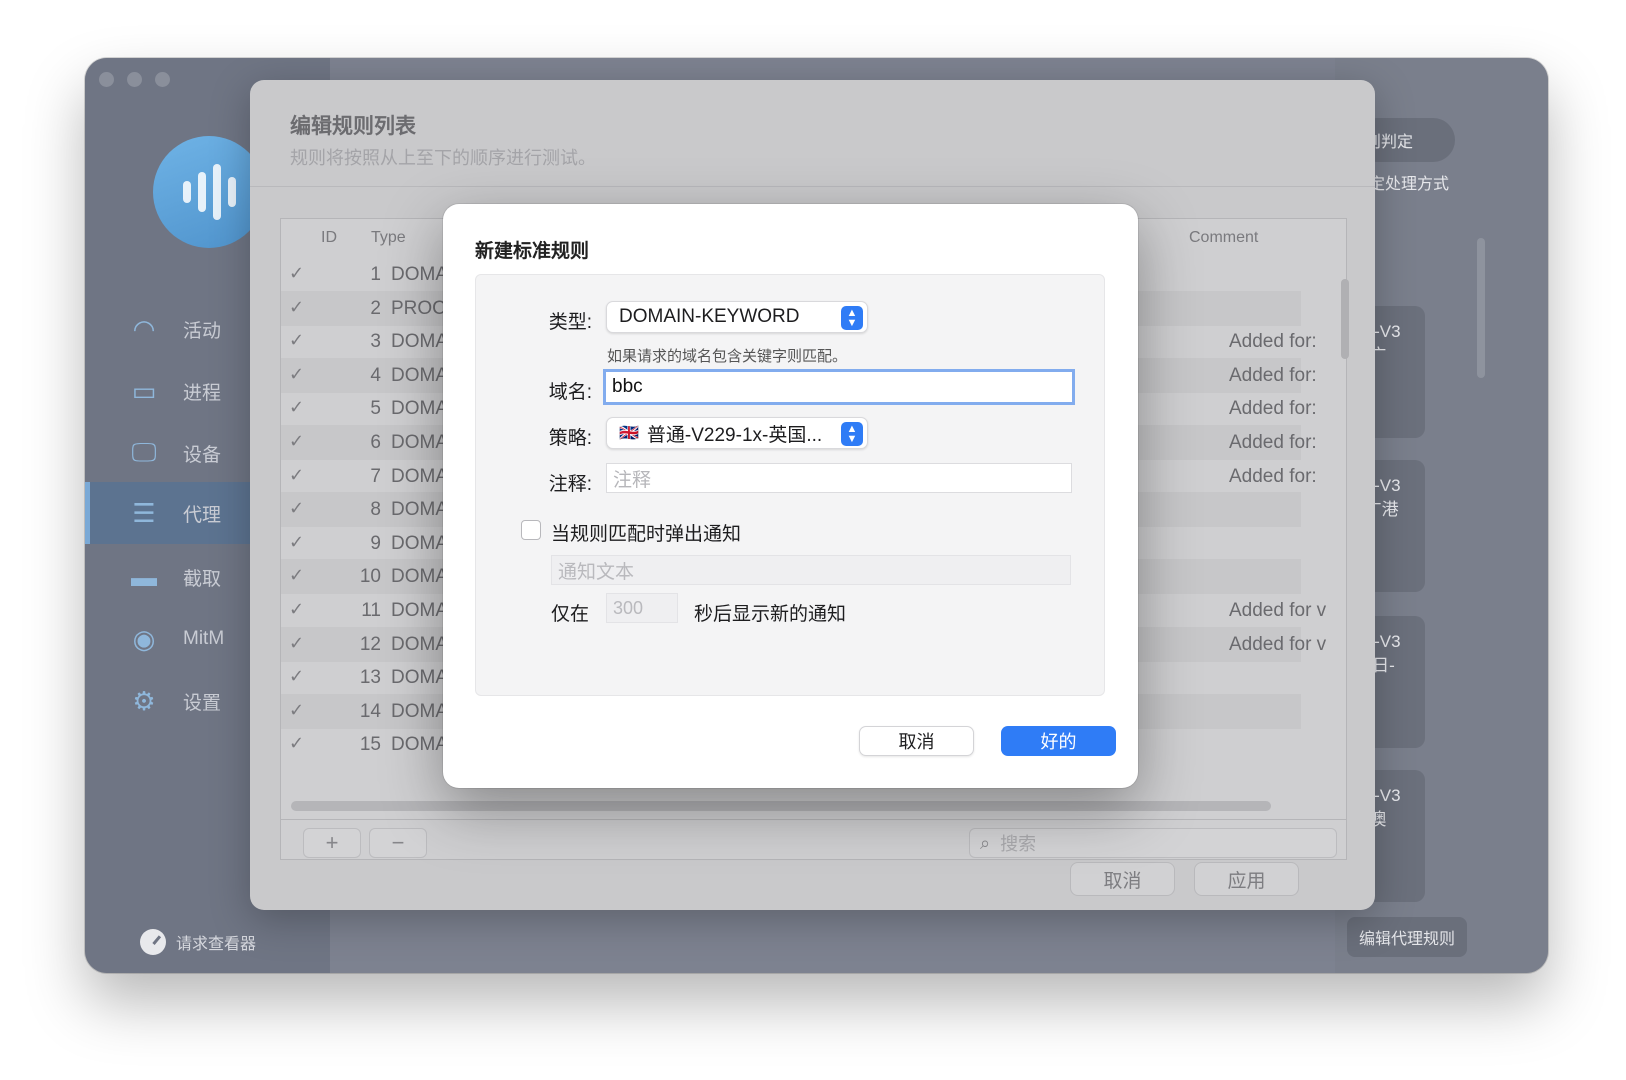  What do you see at coordinates (202, 393) in the screenshot?
I see `sidebar-item-label: 进程` at bounding box center [202, 393].